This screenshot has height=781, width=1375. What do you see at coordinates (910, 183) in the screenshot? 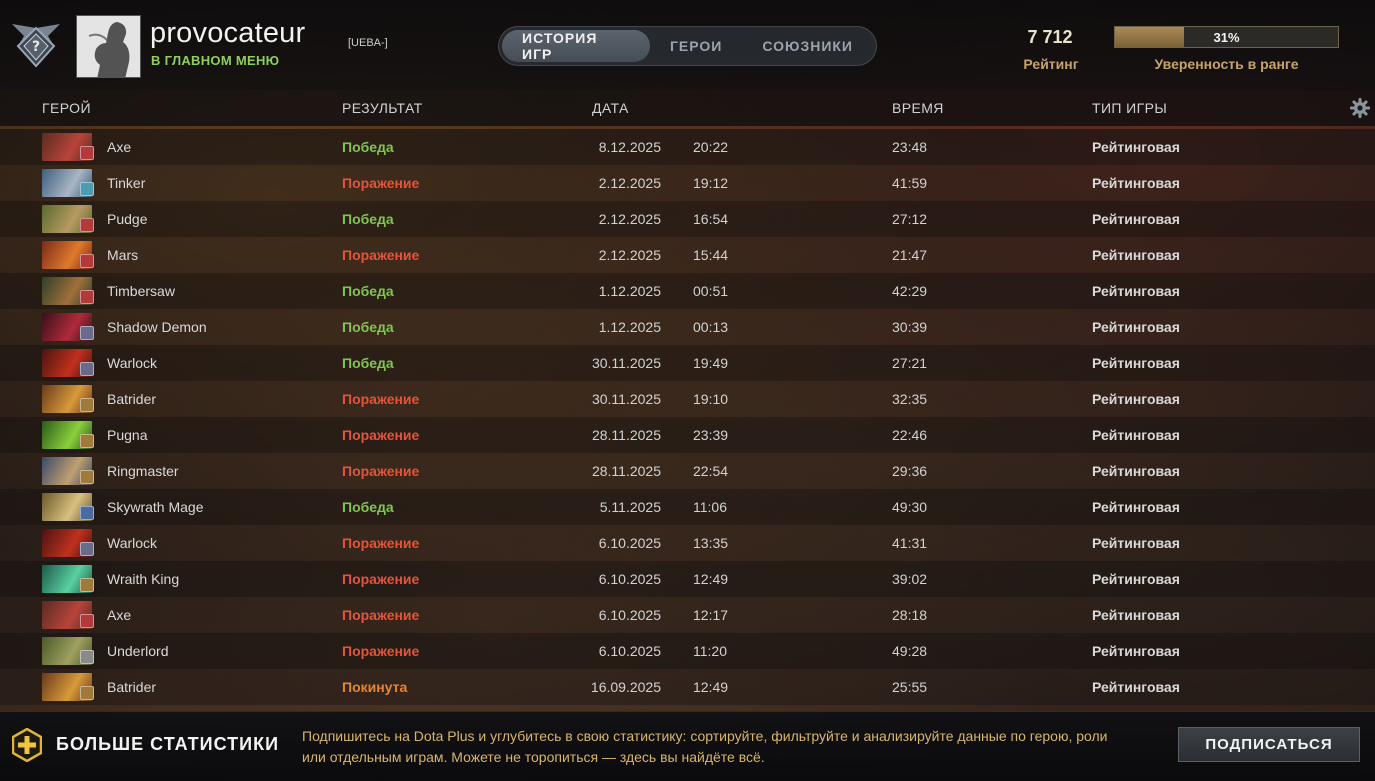
I see `match-duration: 41:59` at bounding box center [910, 183].